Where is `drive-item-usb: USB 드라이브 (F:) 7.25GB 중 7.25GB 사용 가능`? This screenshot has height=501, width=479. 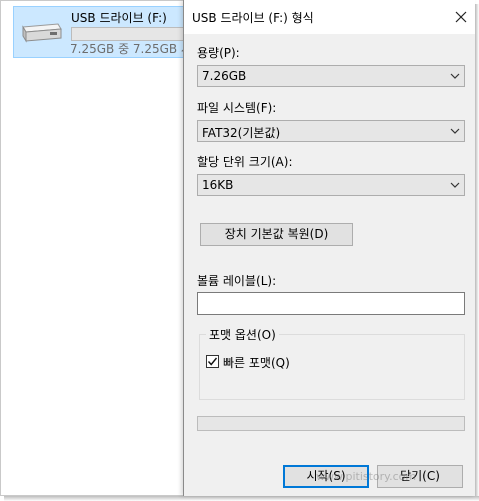 drive-item-usb: USB 드라이브 (F:) 7.25GB 중 7.25GB 사용 가능 is located at coordinates (101, 32).